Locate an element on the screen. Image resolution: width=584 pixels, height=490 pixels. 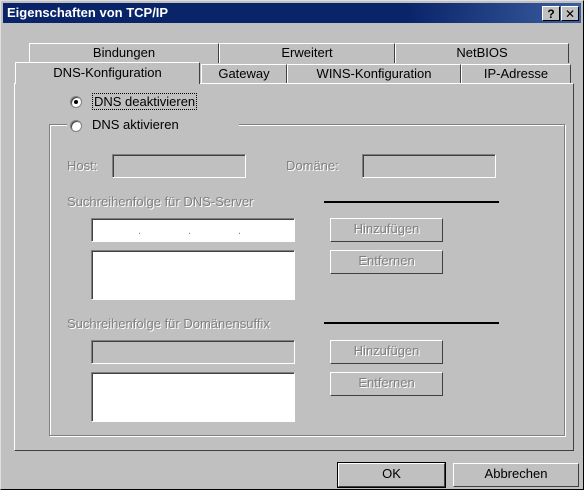
dns-server-remove-button: Entfernen is located at coordinates (386, 262).